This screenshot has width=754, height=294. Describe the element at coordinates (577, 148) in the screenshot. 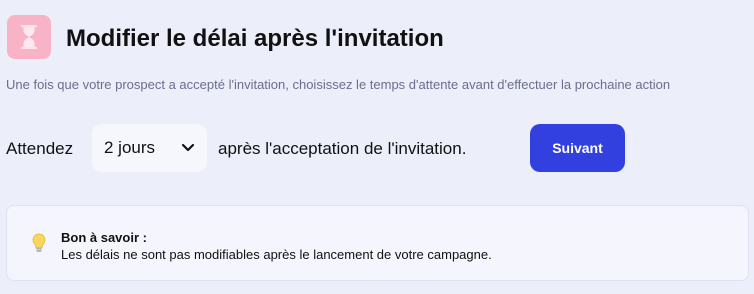

I see `next-button: Suivant` at that location.